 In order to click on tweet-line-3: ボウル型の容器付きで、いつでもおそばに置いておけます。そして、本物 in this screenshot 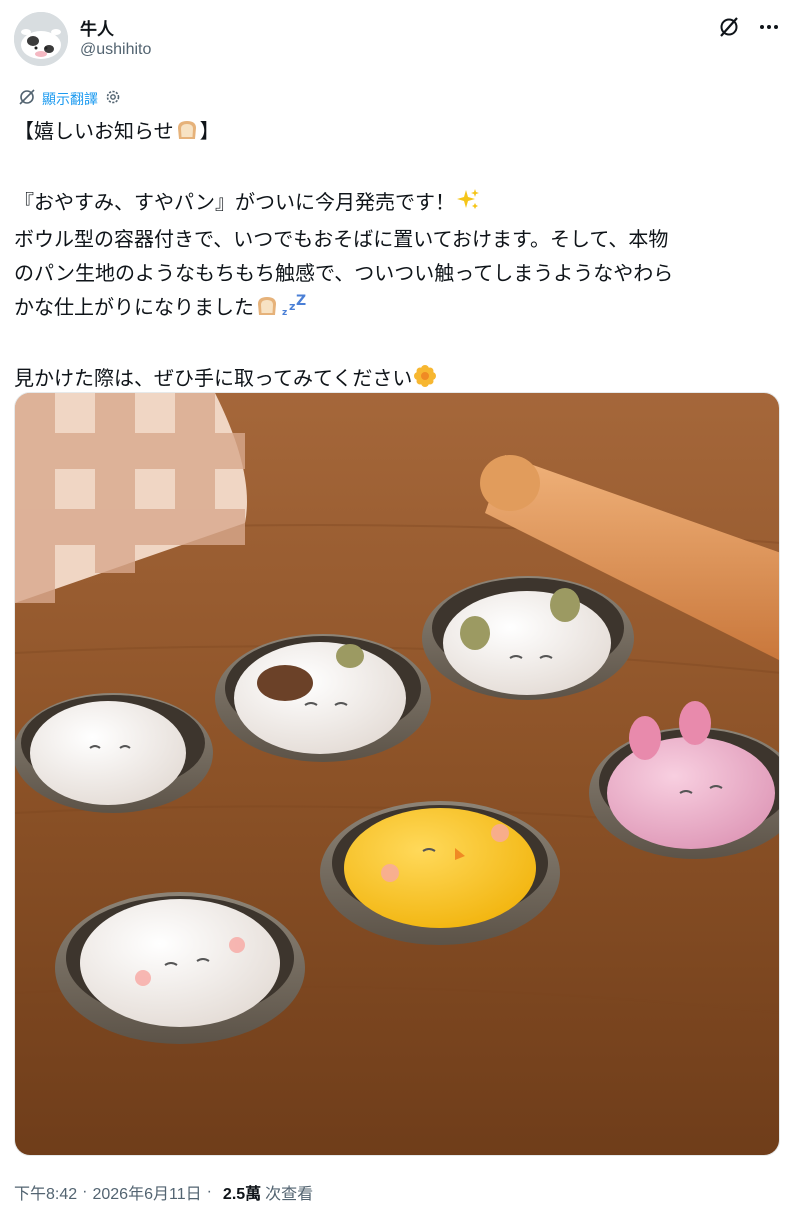, I will do `click(341, 239)`.